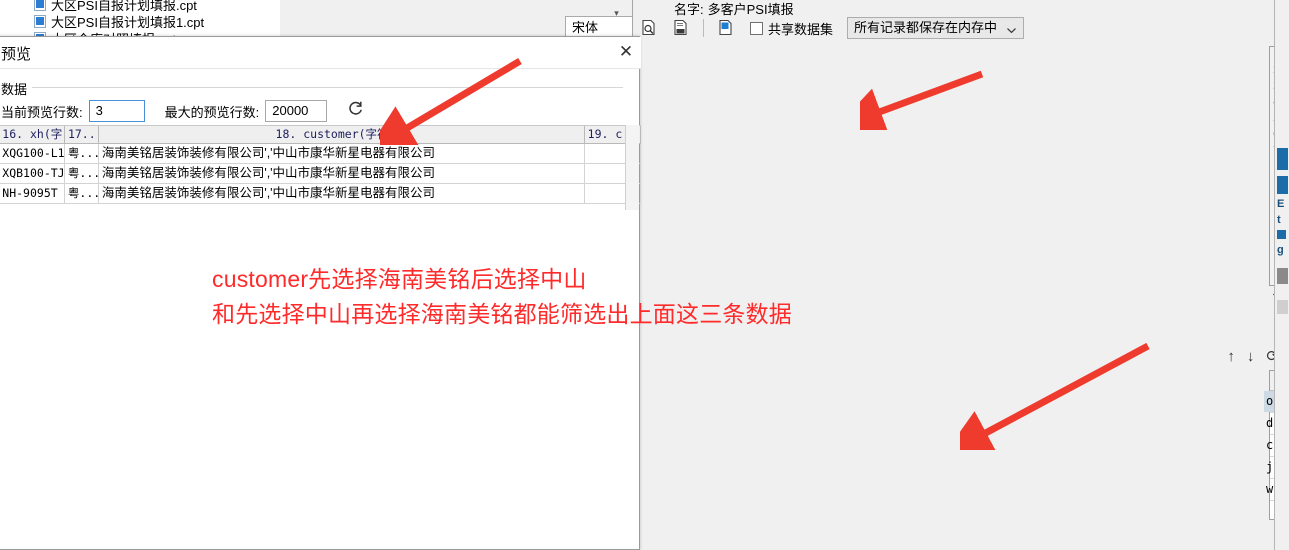  What do you see at coordinates (355, 111) in the screenshot?
I see `refresh-icon` at bounding box center [355, 111].